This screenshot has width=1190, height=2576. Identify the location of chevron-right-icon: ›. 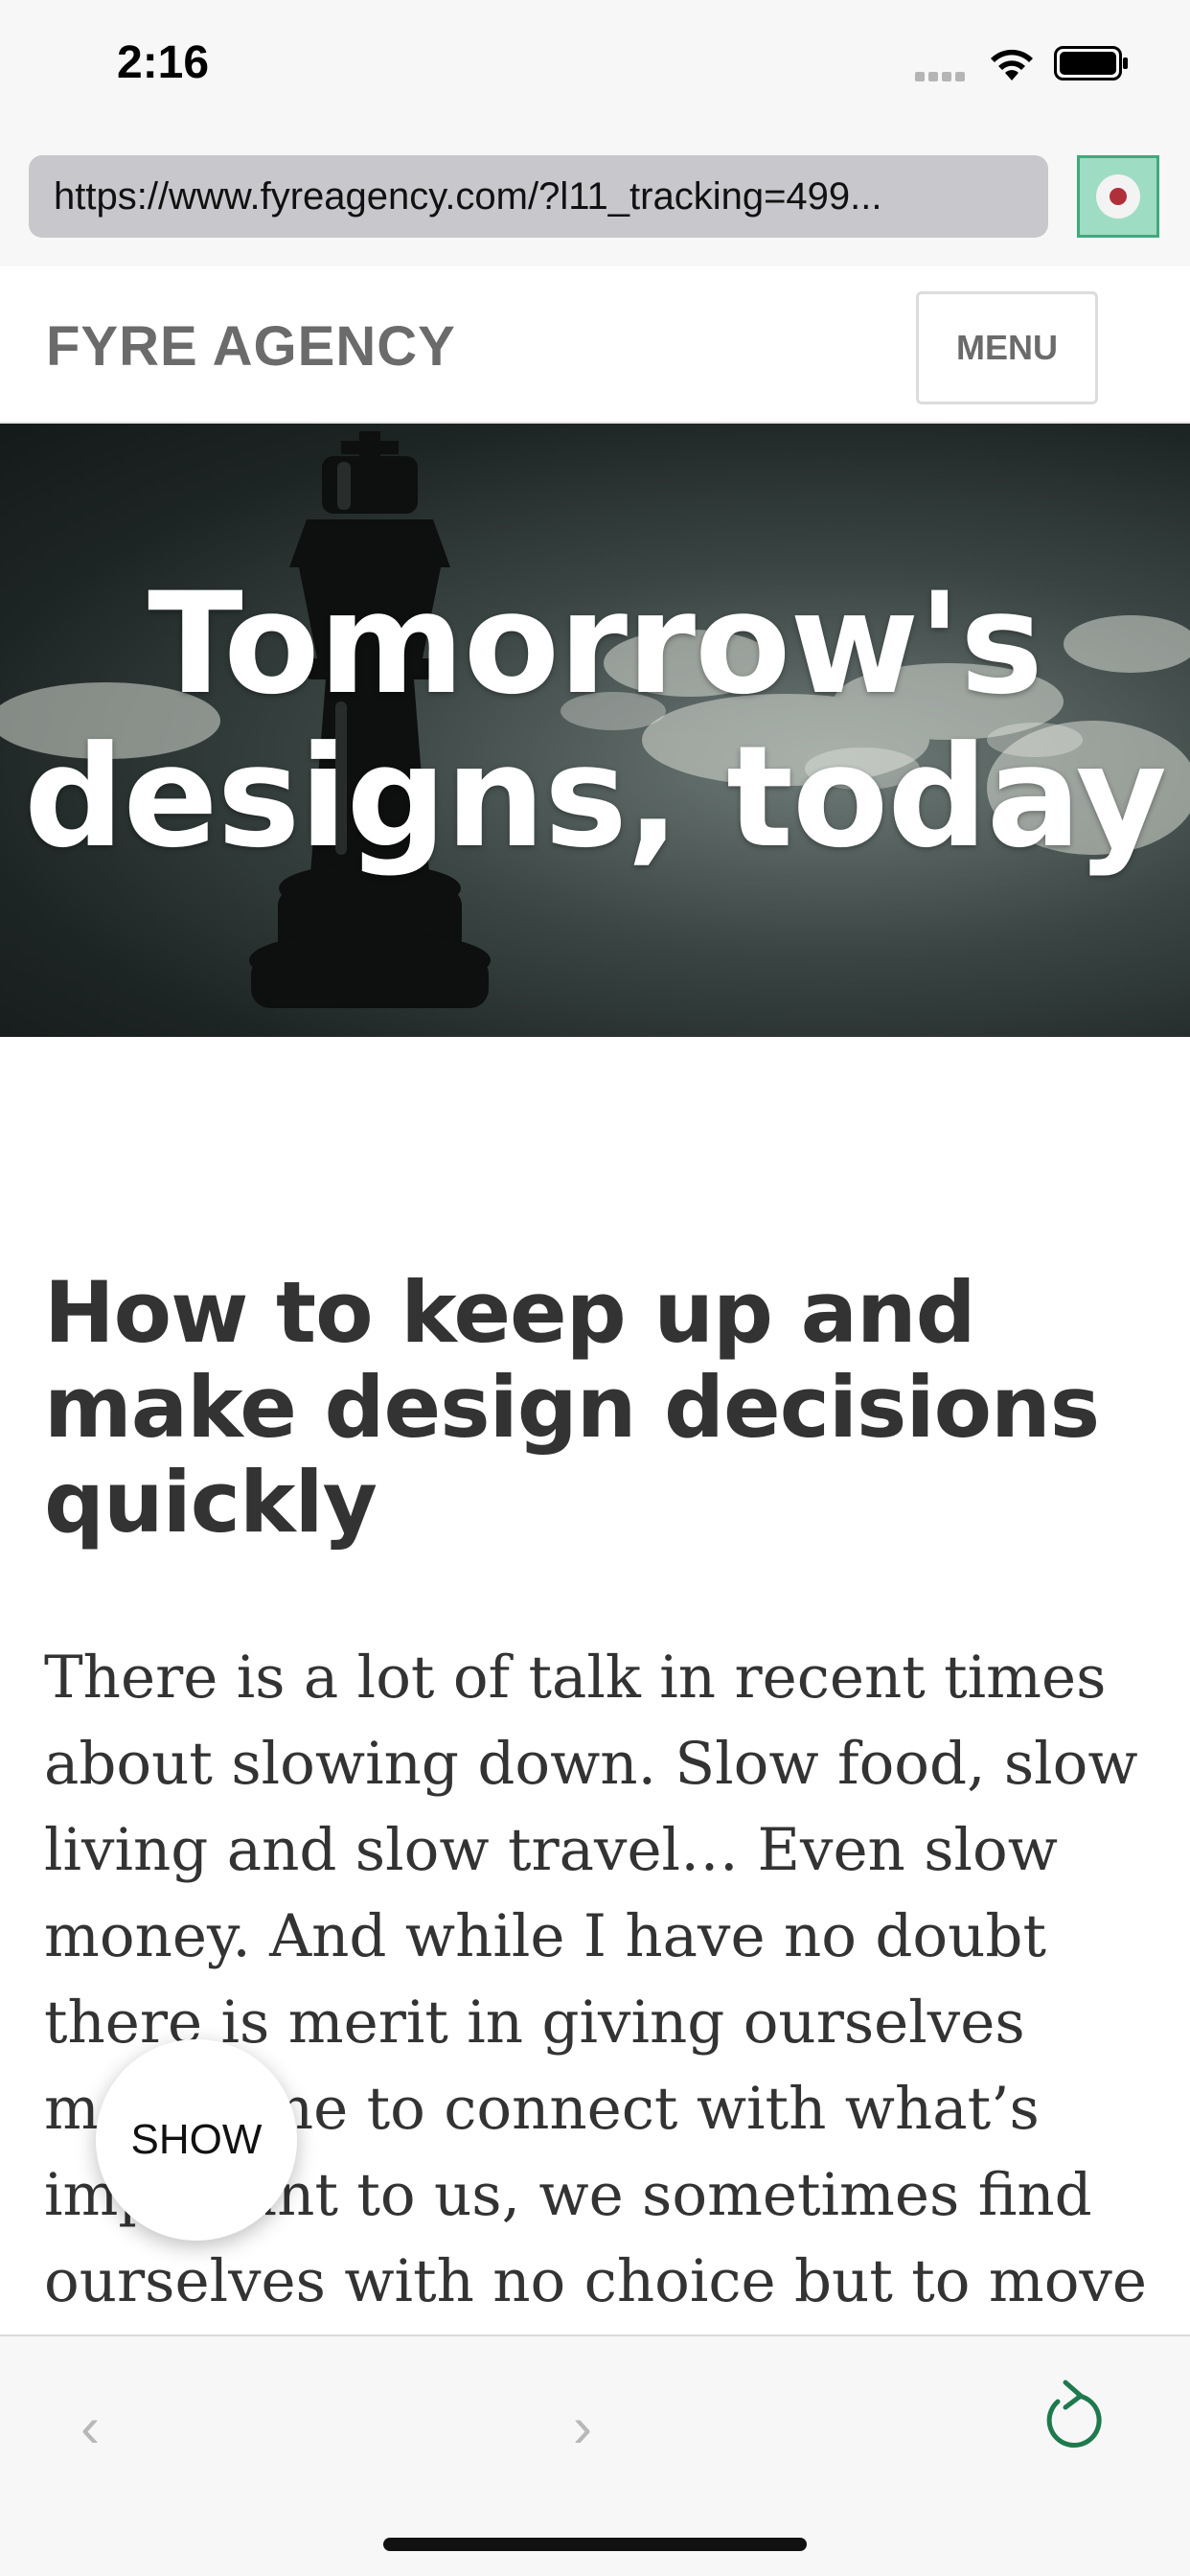
(583, 2427).